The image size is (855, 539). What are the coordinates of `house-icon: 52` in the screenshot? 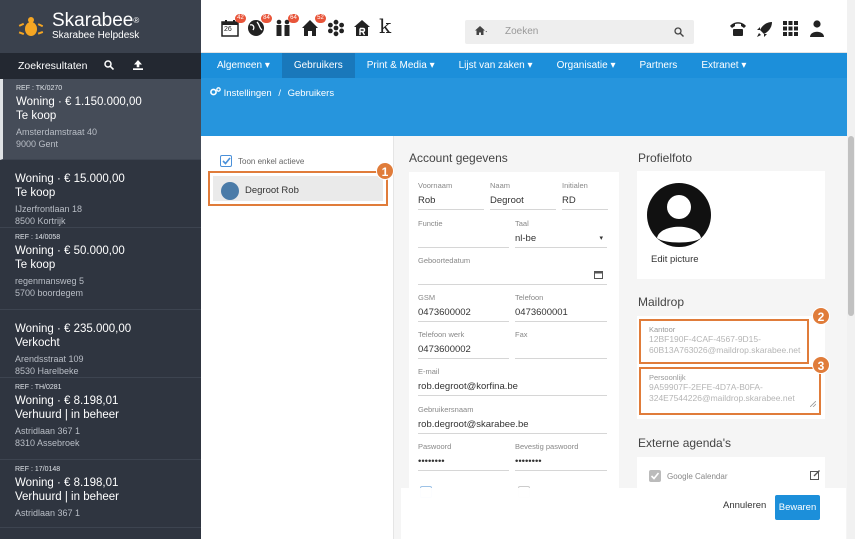 It's located at (313, 25).